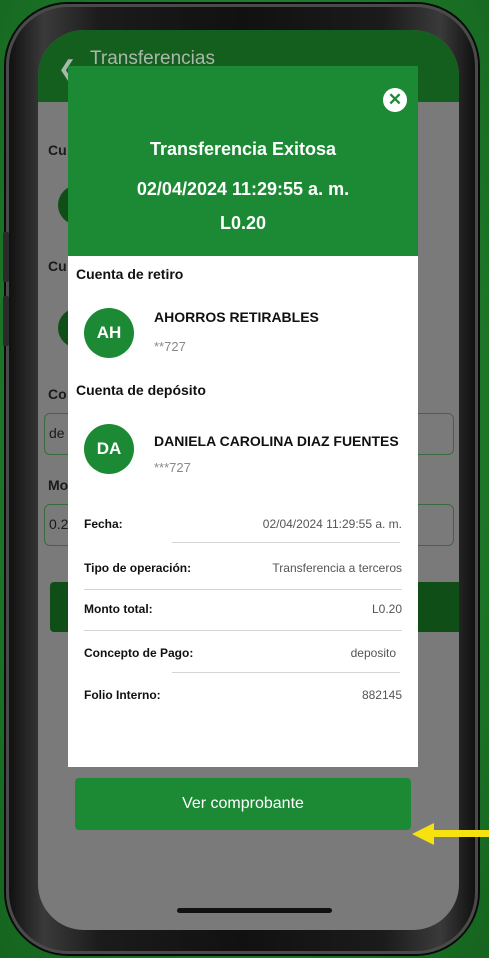 This screenshot has height=958, width=489. What do you see at coordinates (139, 653) in the screenshot?
I see `detail-label: Concepto de Pago:` at bounding box center [139, 653].